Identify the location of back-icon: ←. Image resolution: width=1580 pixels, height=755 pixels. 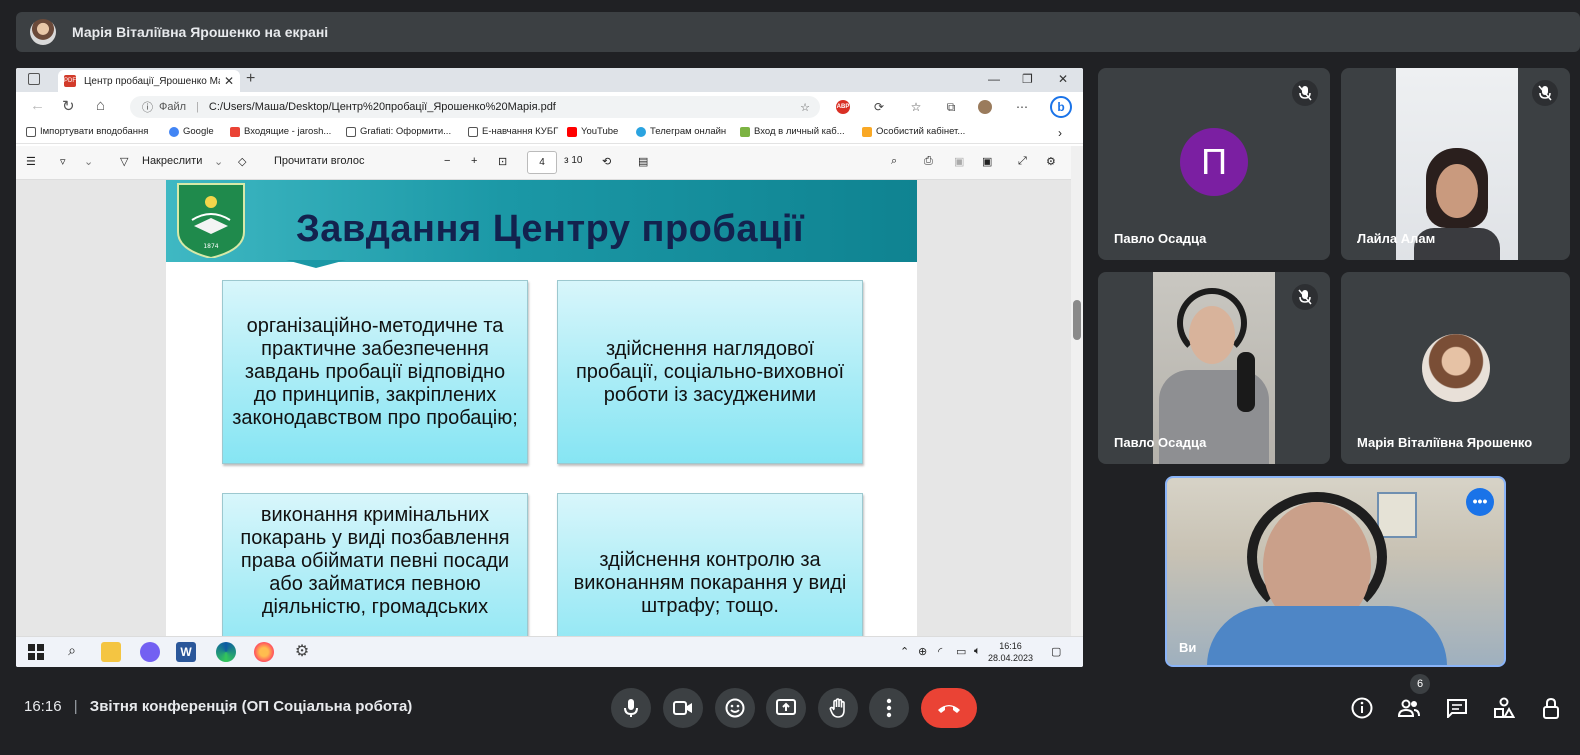
(37, 105).